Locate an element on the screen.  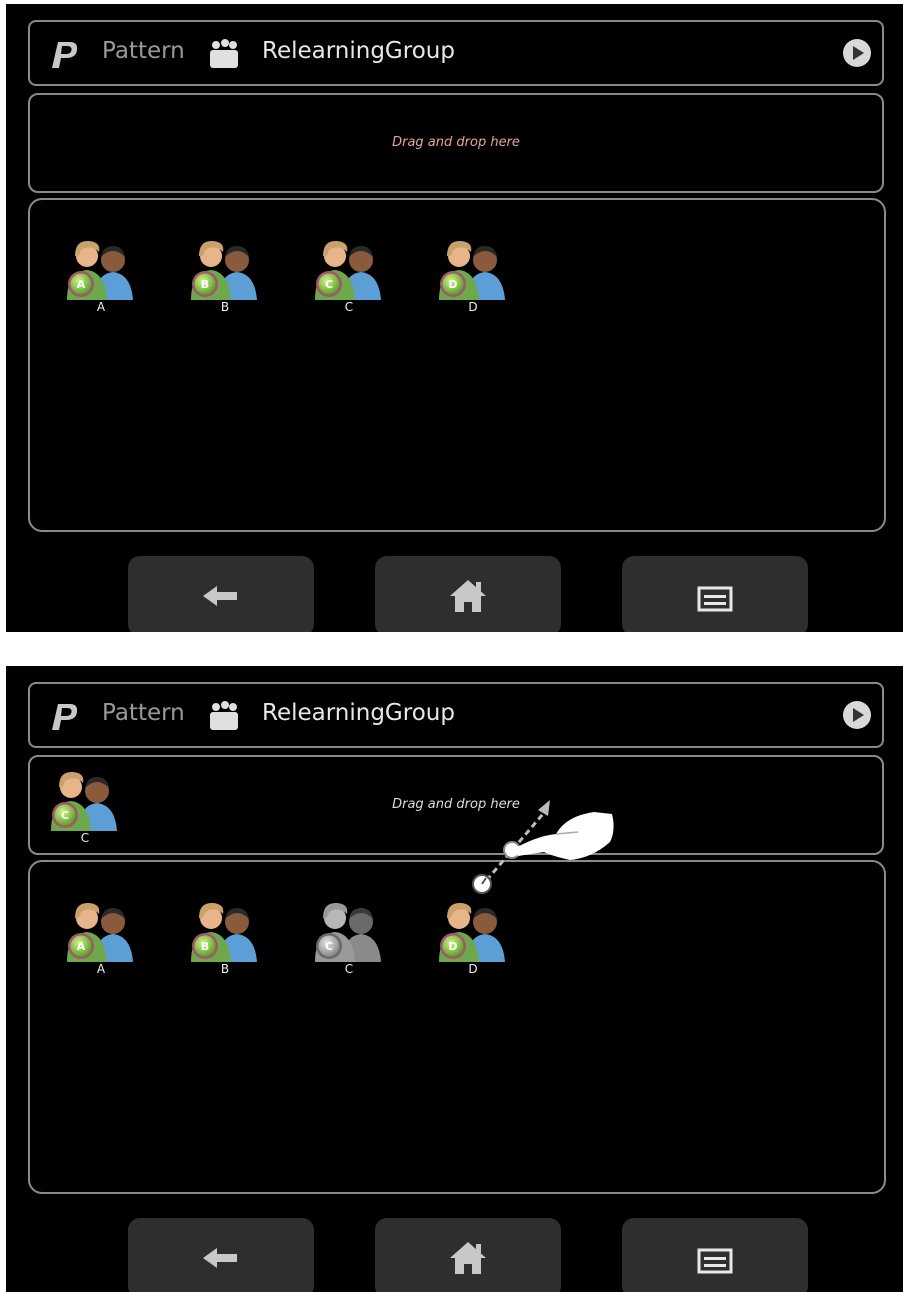
person-item-c-disabled: C C is located at coordinates (349, 942).